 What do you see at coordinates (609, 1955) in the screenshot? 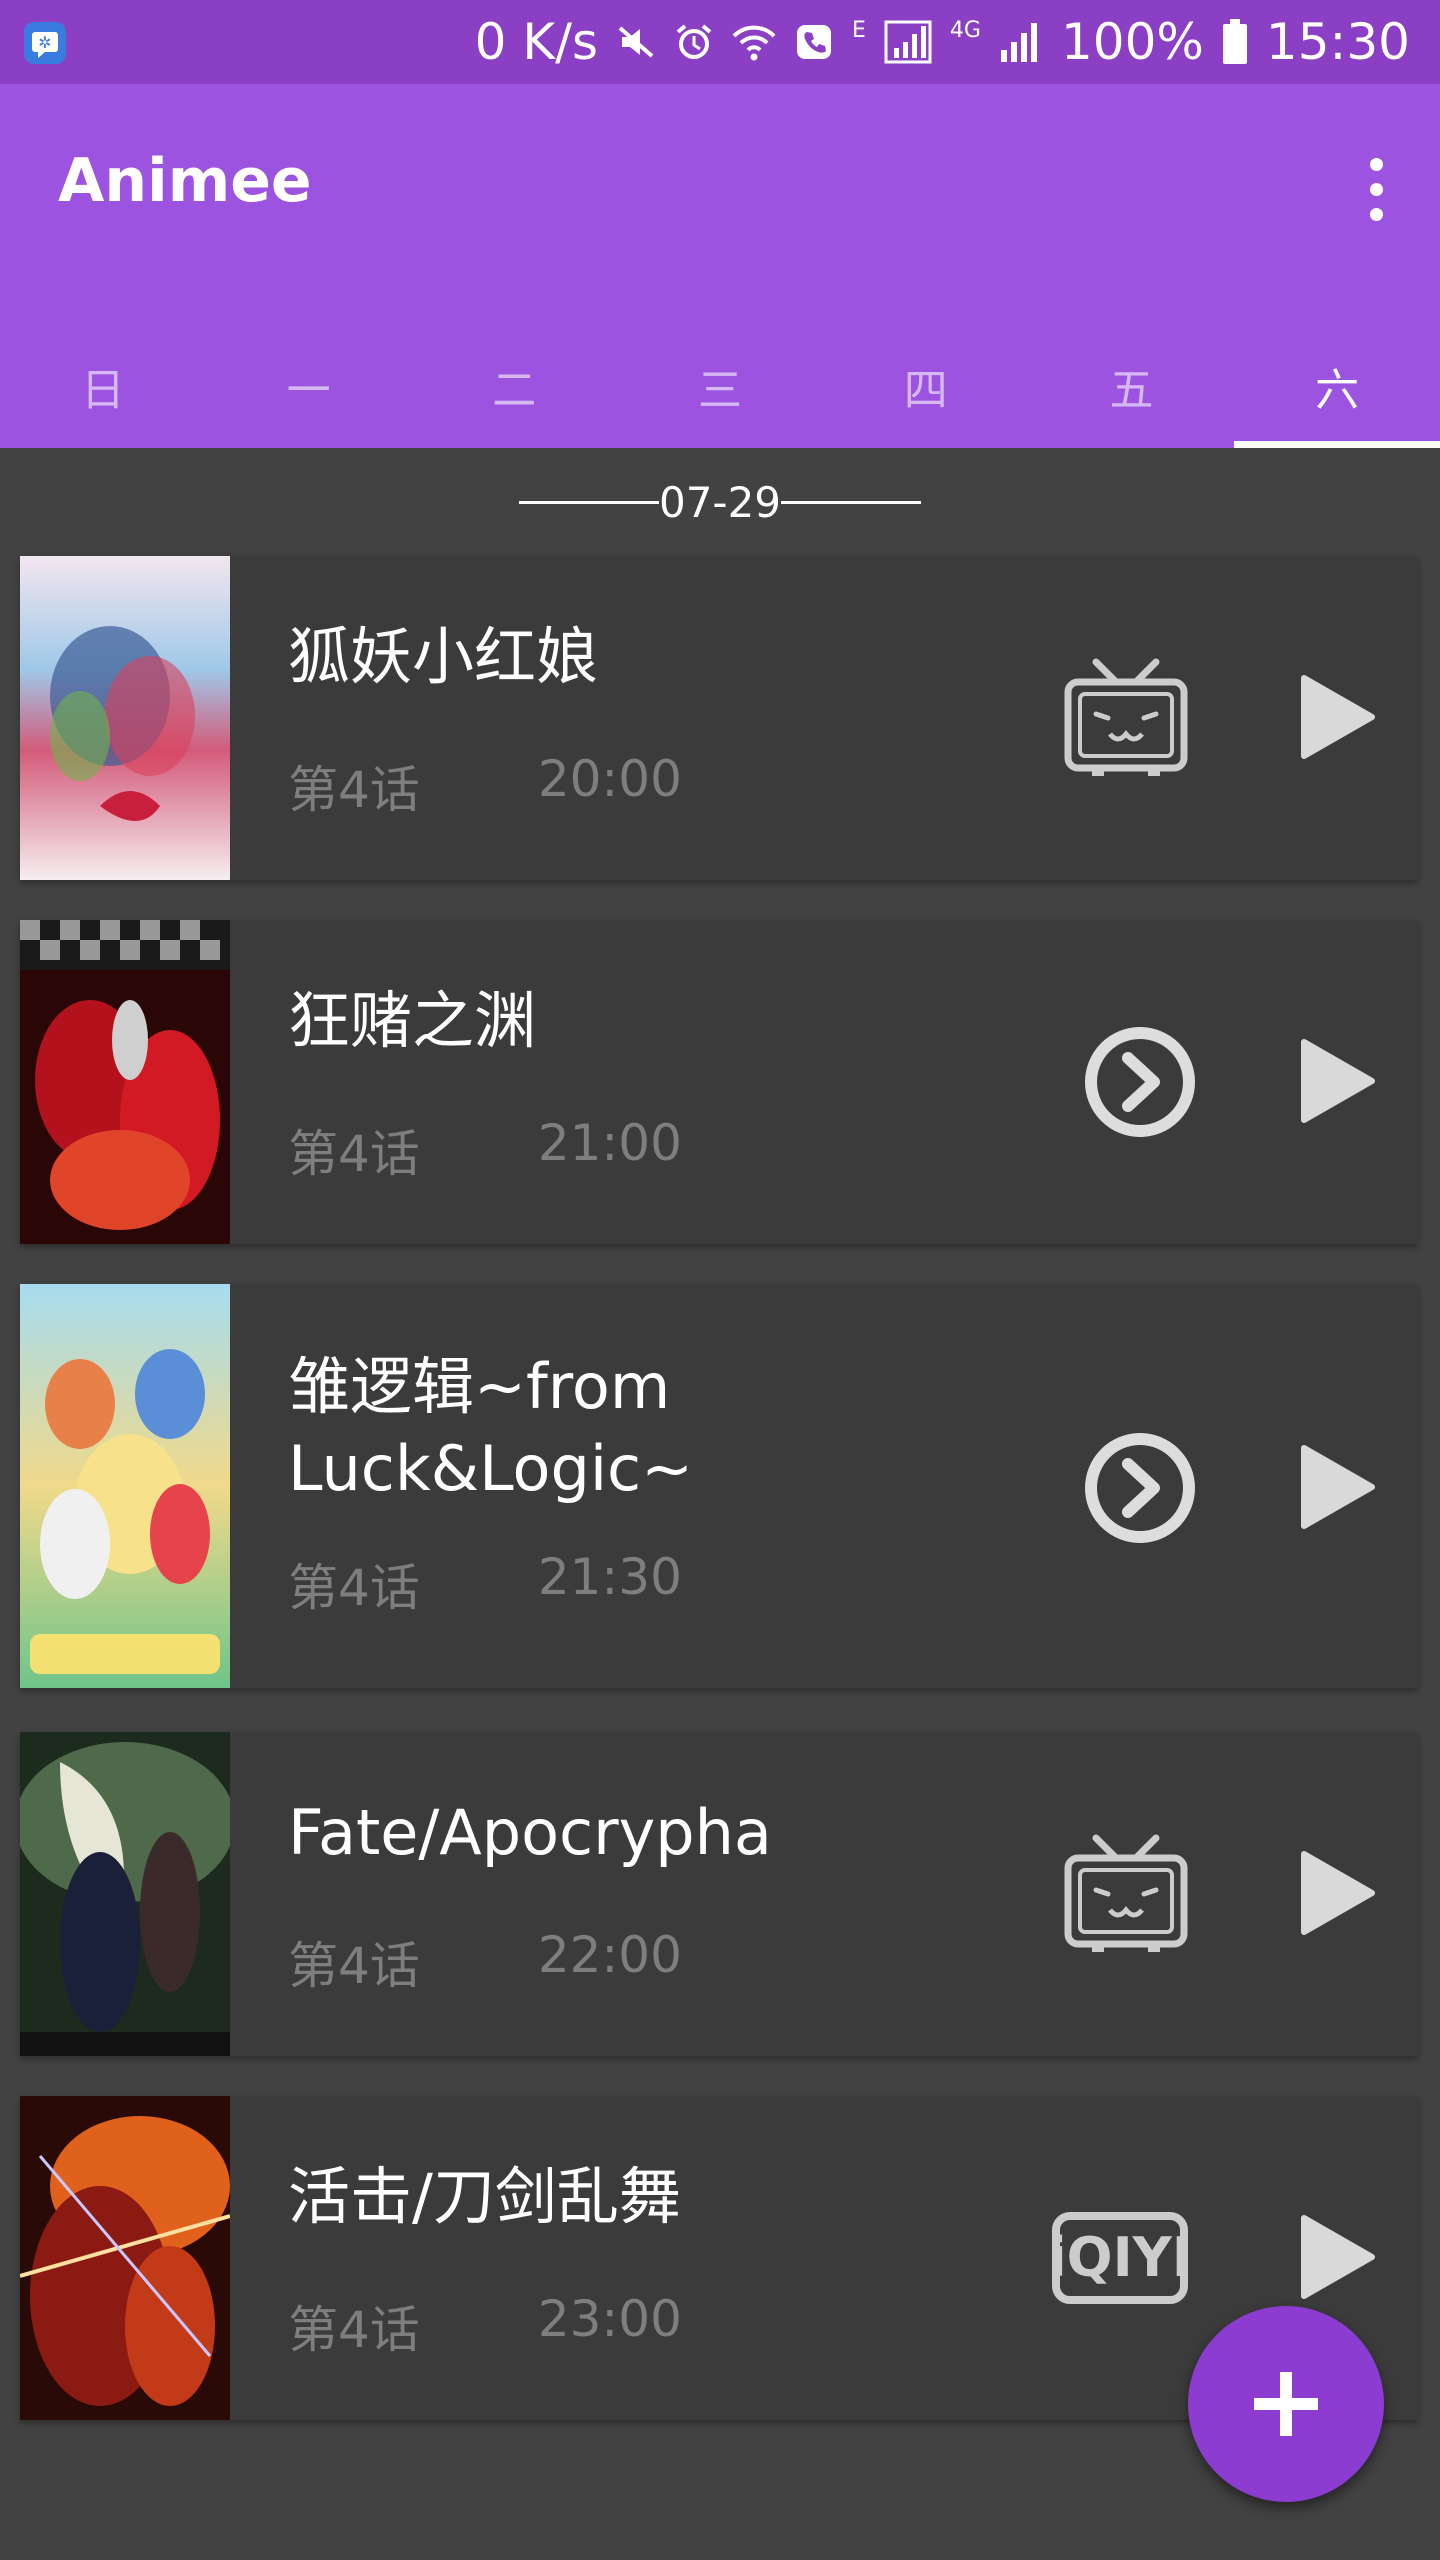
I see `air-time: 22:00` at bounding box center [609, 1955].